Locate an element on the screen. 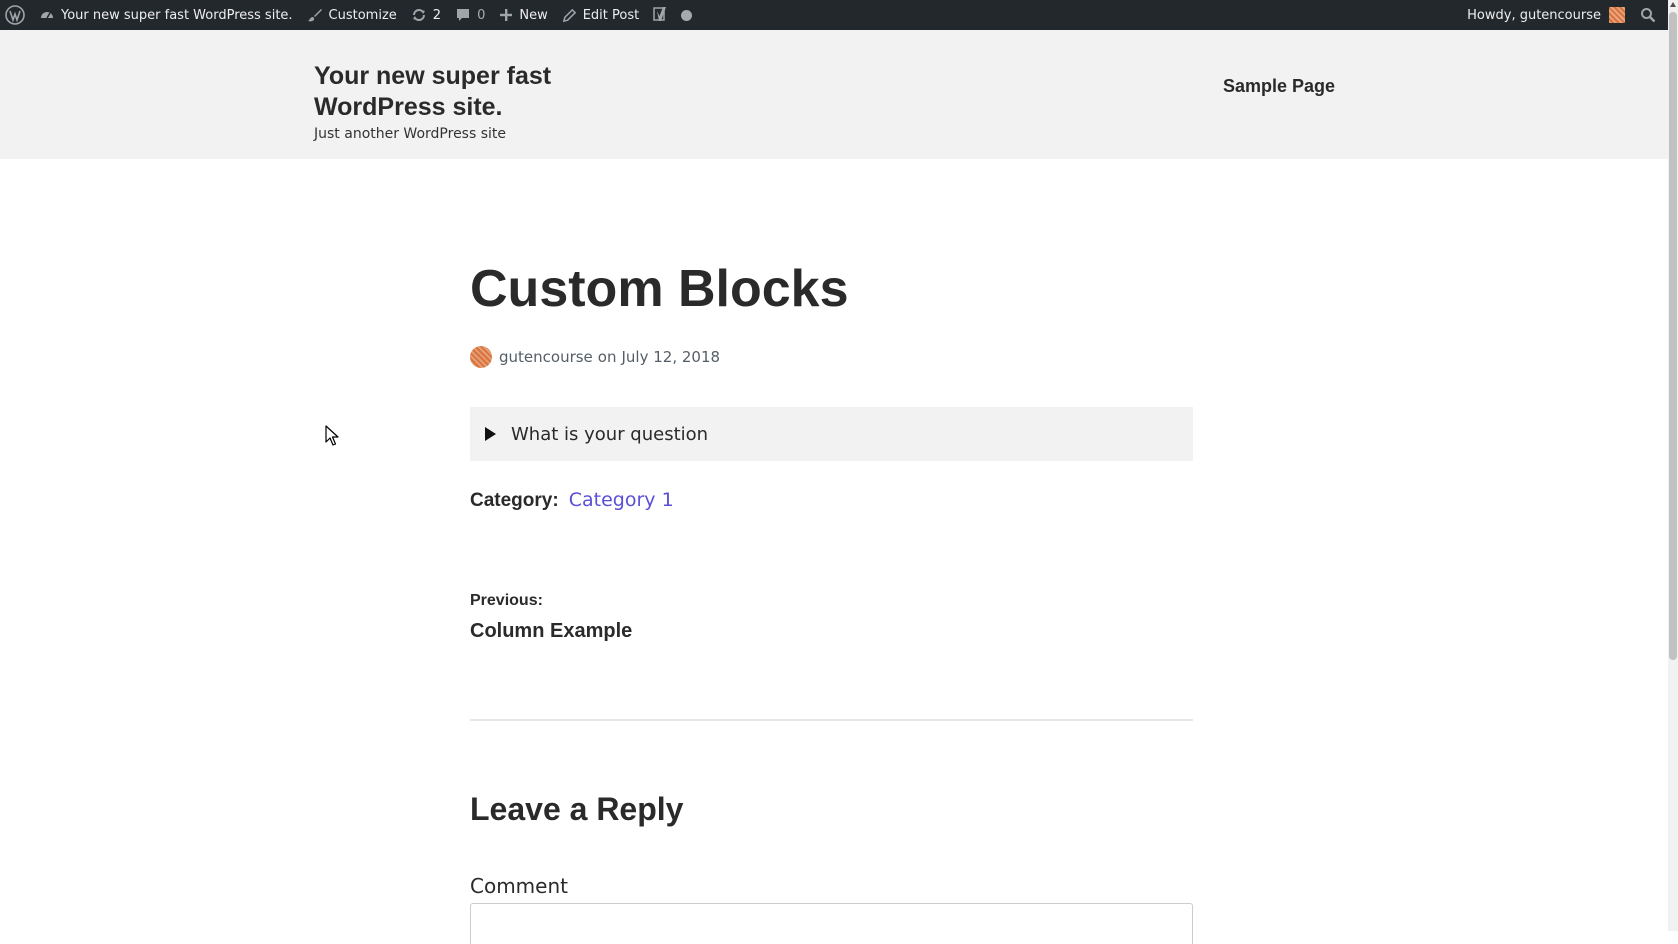 The height and width of the screenshot is (944, 1678). customize-link: Customize is located at coordinates (352, 15).